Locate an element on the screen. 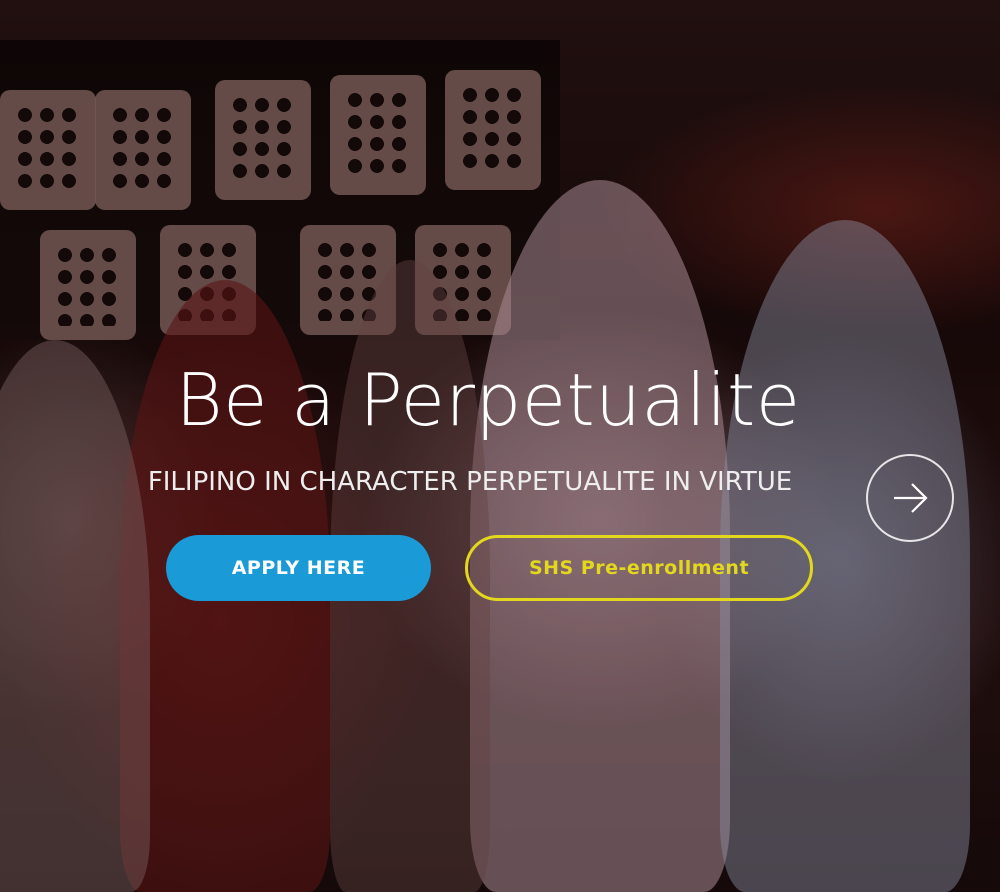  hero-title: Be a Perpetualite is located at coordinates (488, 400).